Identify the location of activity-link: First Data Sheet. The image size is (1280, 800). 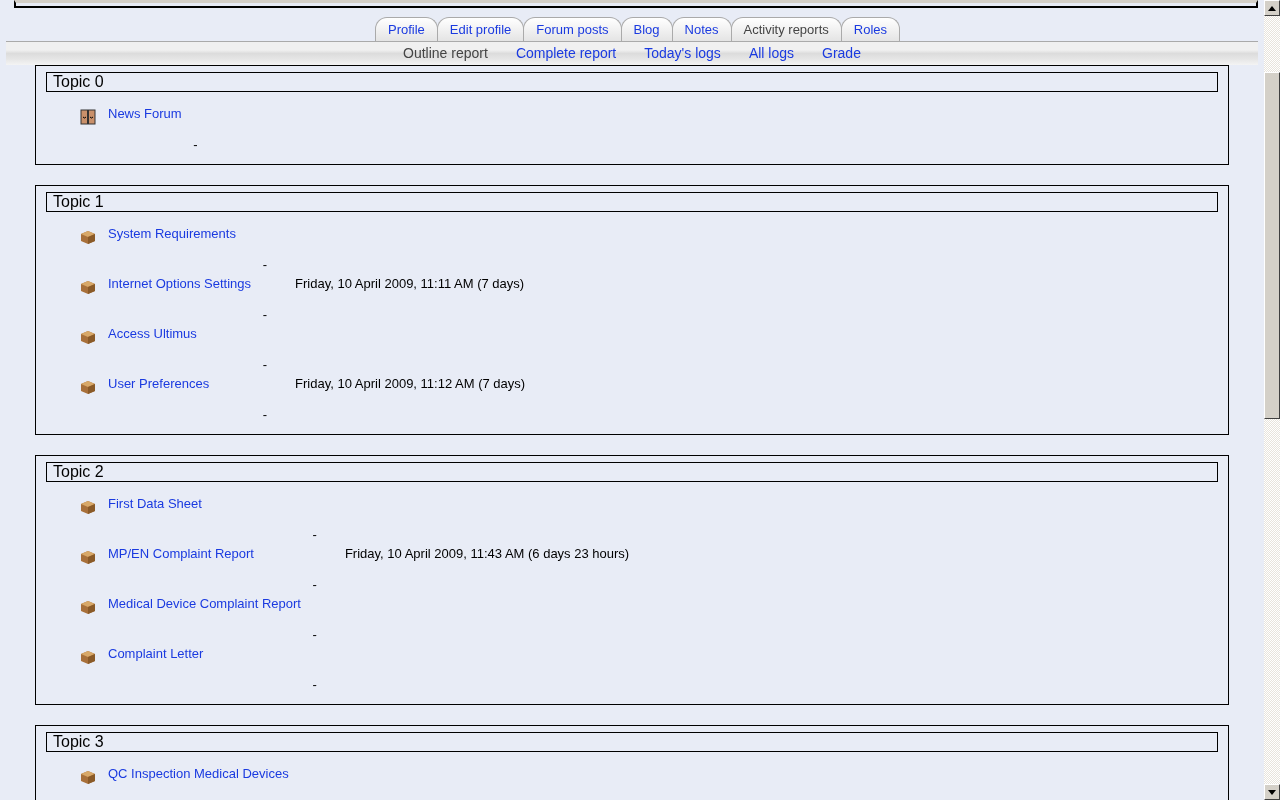
(163, 503).